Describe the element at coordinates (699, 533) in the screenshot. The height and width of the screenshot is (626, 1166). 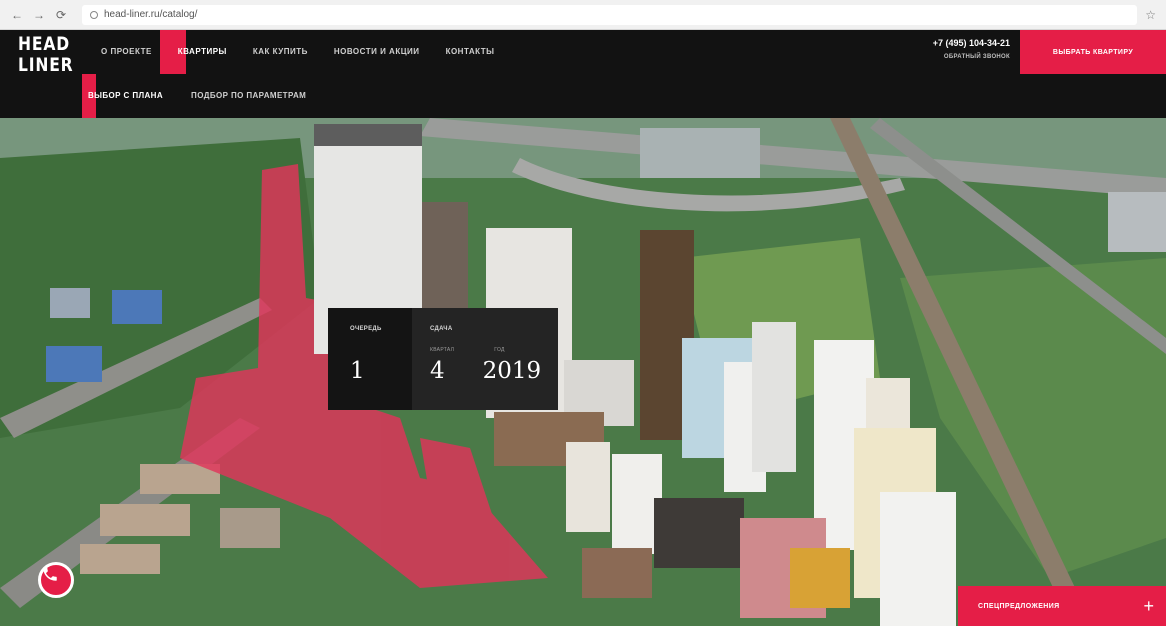
I see `dark-building` at that location.